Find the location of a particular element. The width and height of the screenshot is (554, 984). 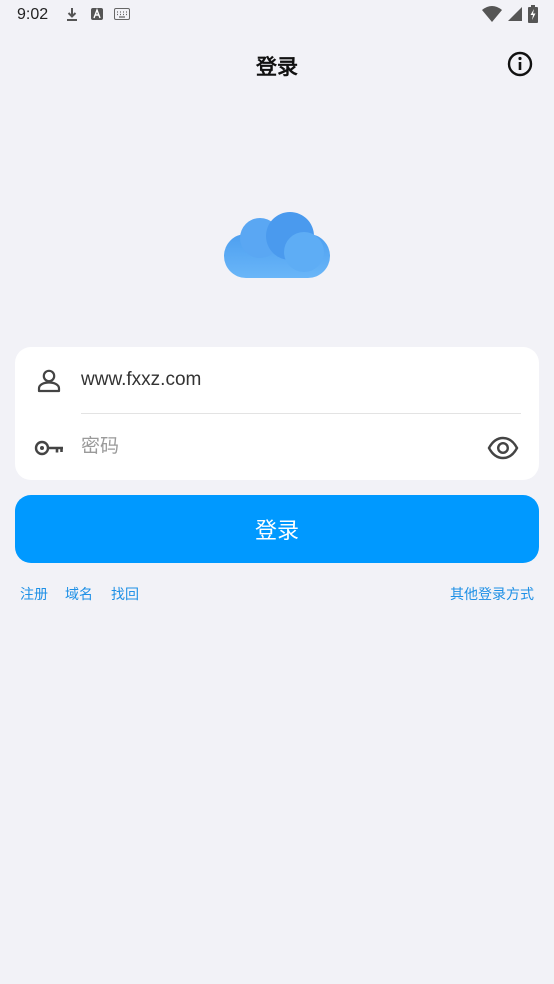

battery-charging-icon is located at coordinates (533, 14).